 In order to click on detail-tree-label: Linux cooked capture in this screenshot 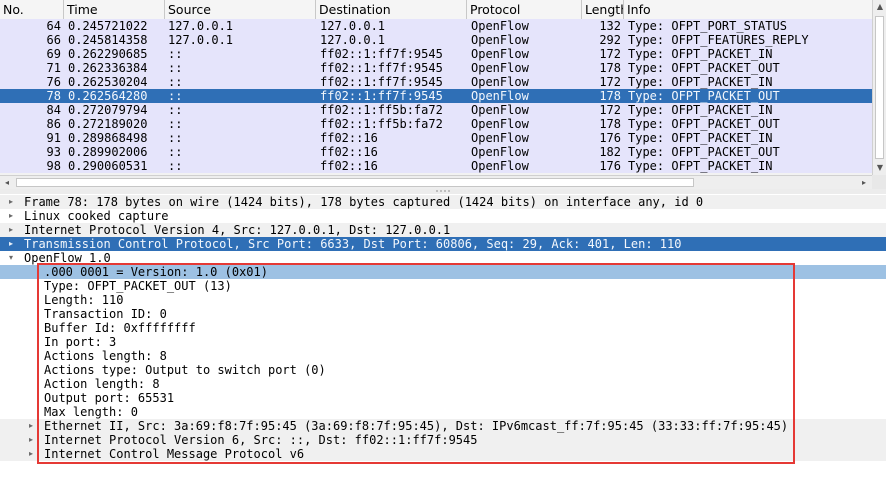, I will do `click(96, 216)`.